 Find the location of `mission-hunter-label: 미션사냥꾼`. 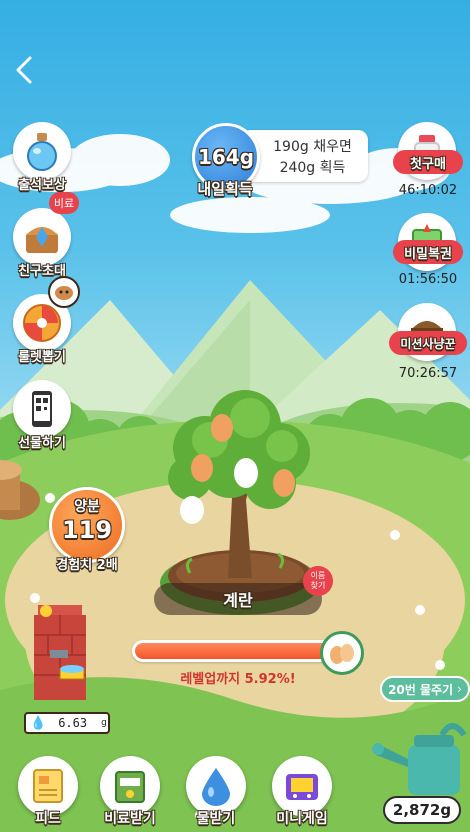

mission-hunter-label: 미션사냥꾼 is located at coordinates (428, 343).